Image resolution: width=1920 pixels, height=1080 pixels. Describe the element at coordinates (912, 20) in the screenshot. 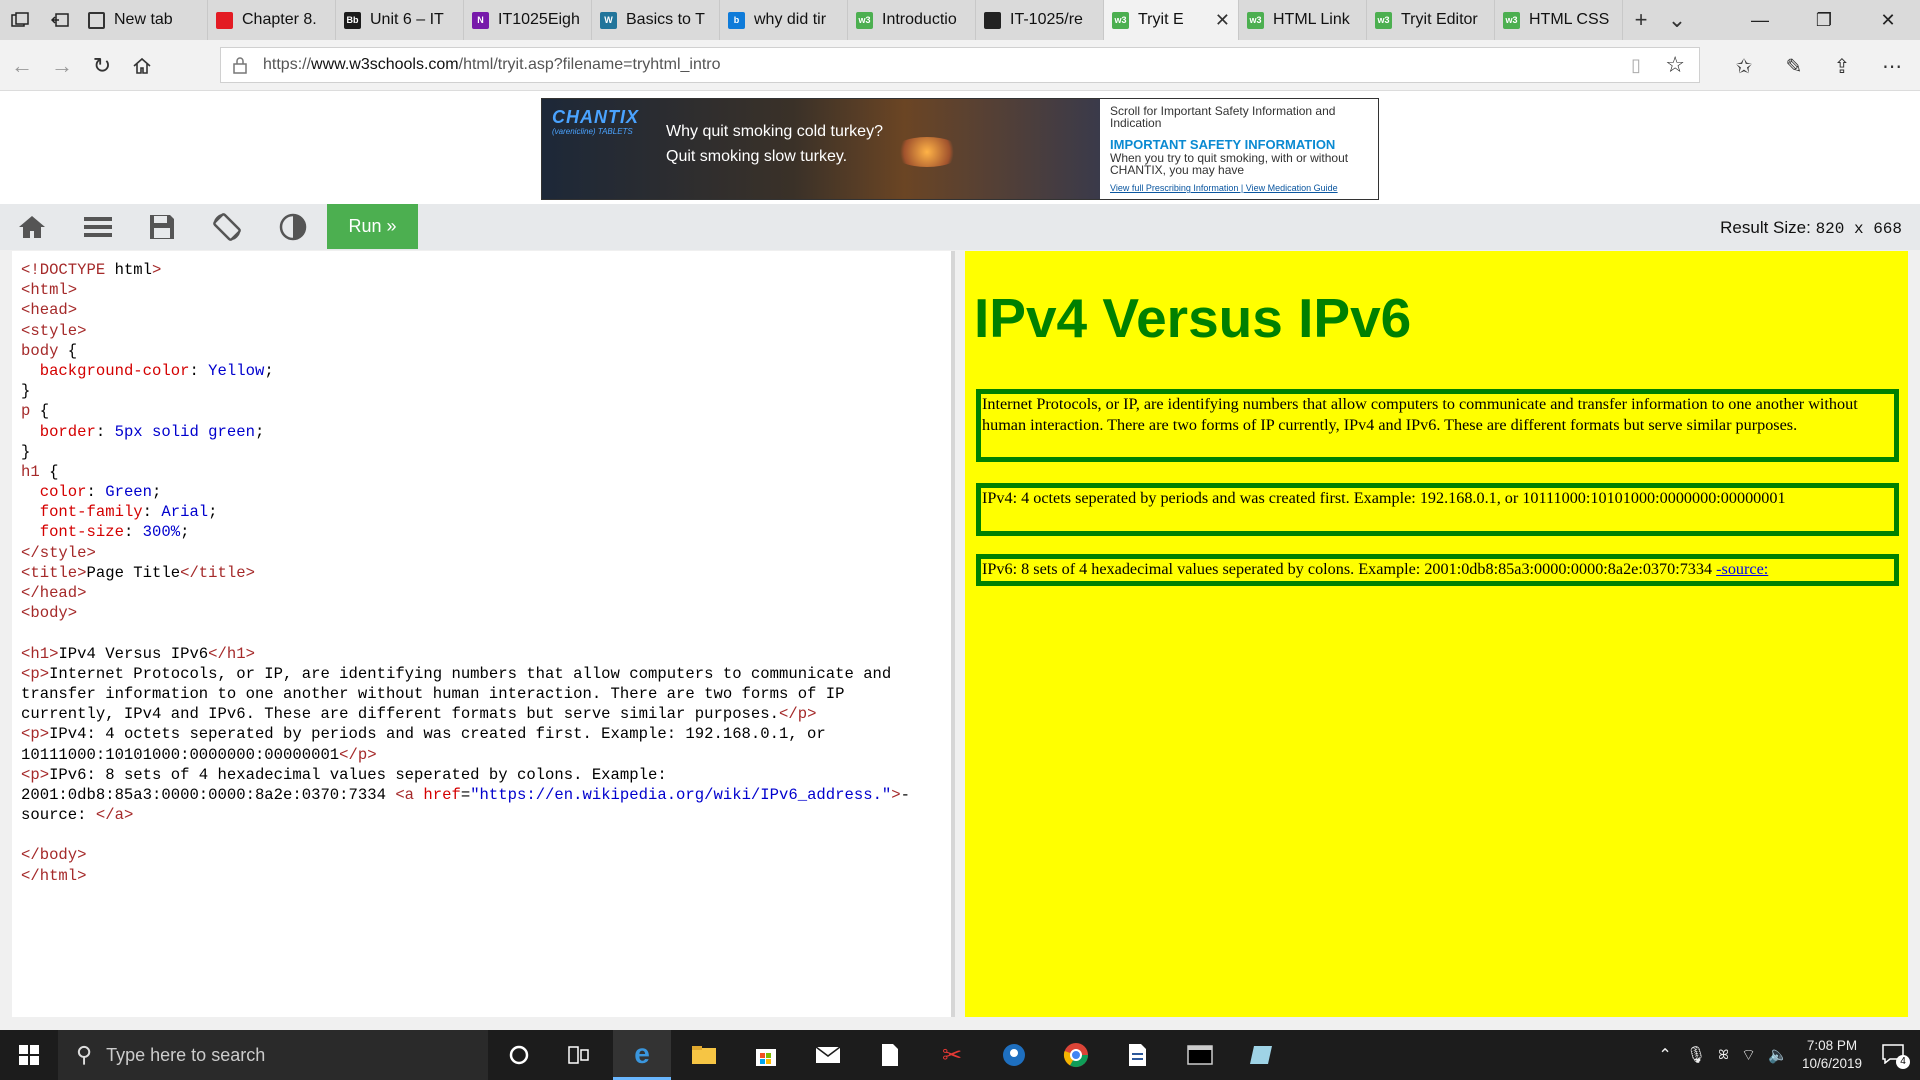

I see `tab-7: w3 Introductio` at that location.